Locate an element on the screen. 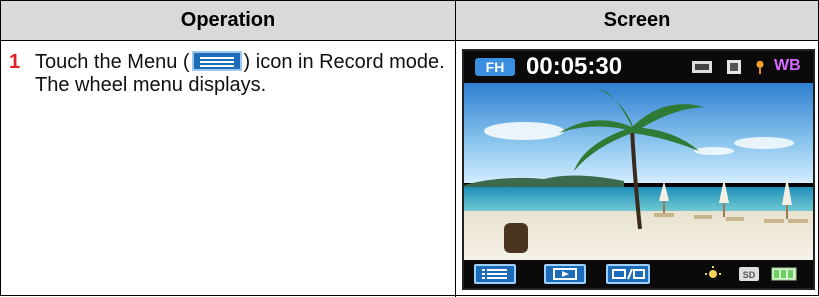  step-text-before: Touch the Menu ( is located at coordinates (112, 62).